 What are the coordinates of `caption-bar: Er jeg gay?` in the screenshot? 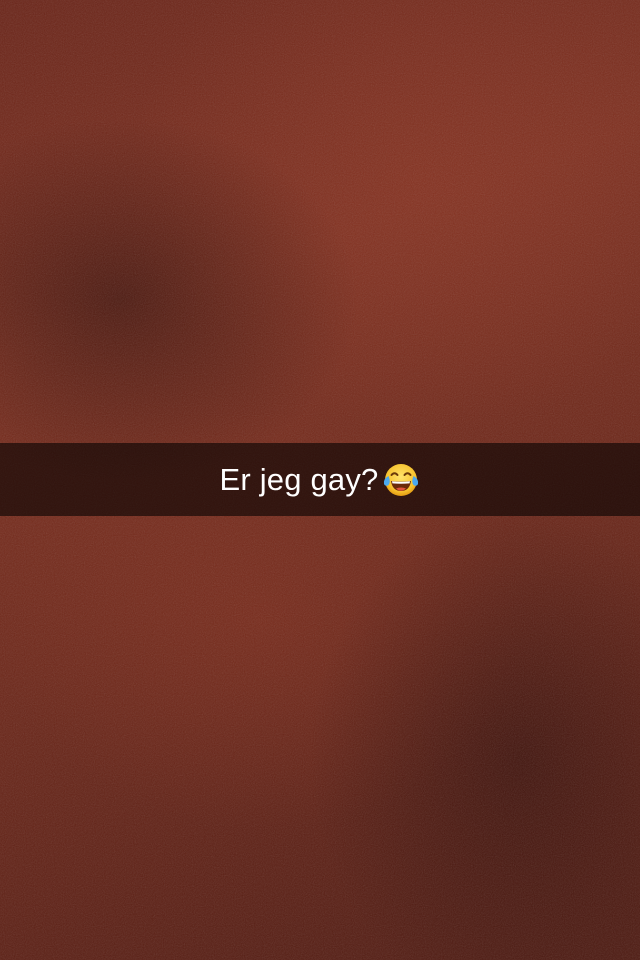 It's located at (320, 479).